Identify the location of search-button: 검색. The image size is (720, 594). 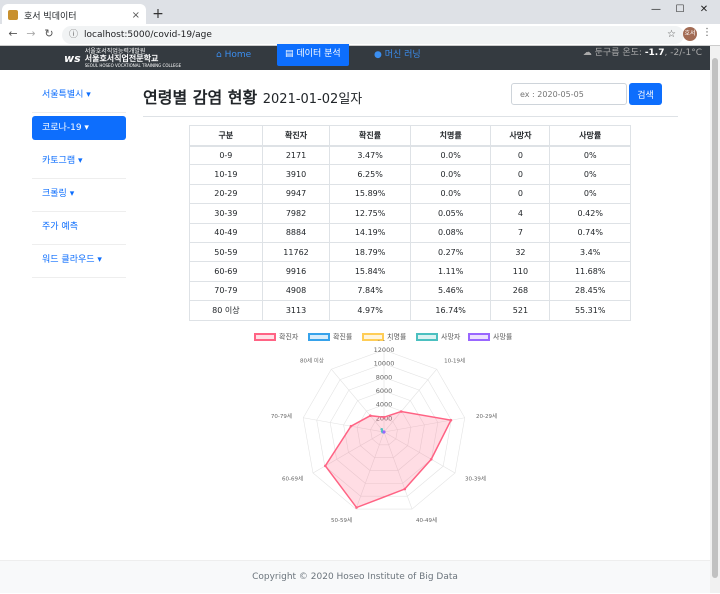
(645, 94).